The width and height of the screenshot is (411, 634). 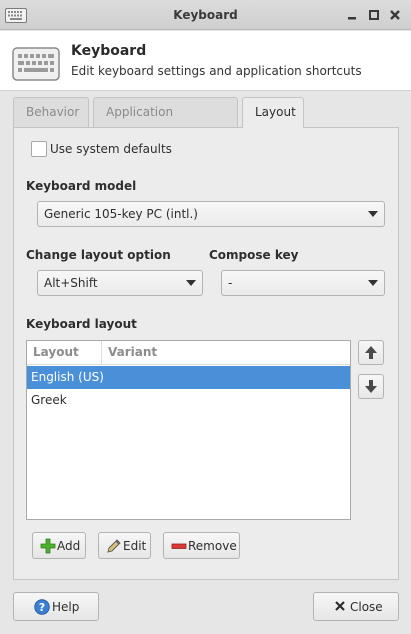 What do you see at coordinates (51, 112) in the screenshot?
I see `tab-behavior: Behavior` at bounding box center [51, 112].